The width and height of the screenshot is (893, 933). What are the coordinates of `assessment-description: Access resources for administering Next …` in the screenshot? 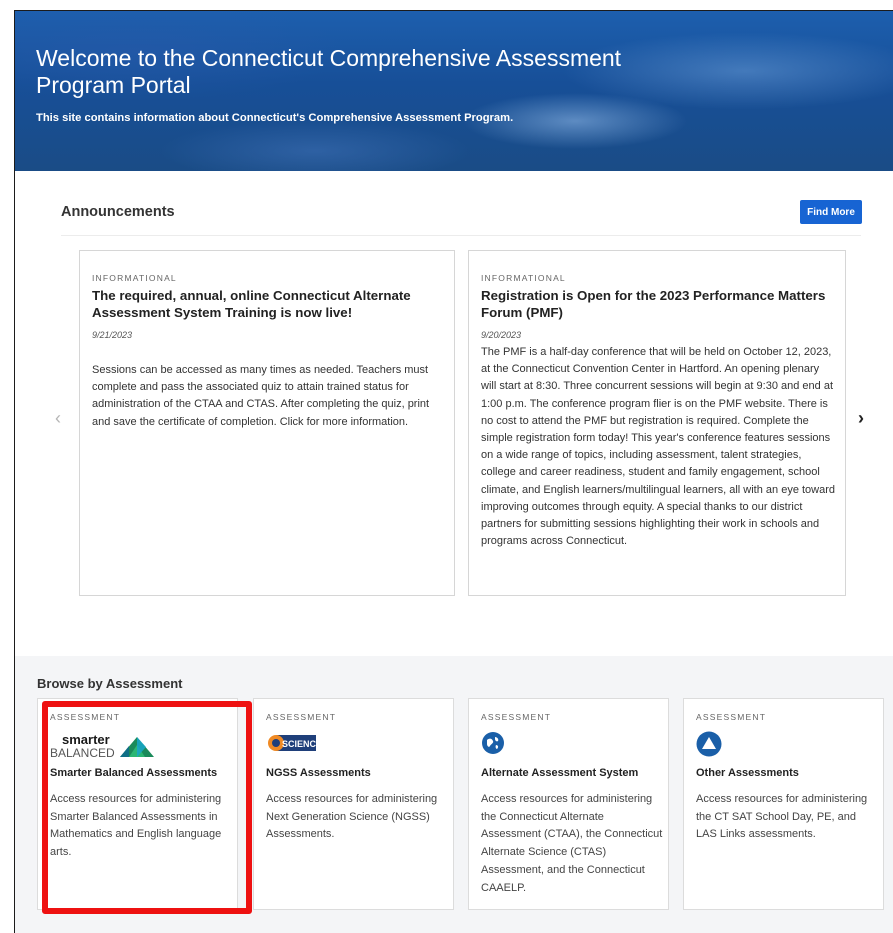 It's located at (352, 817).